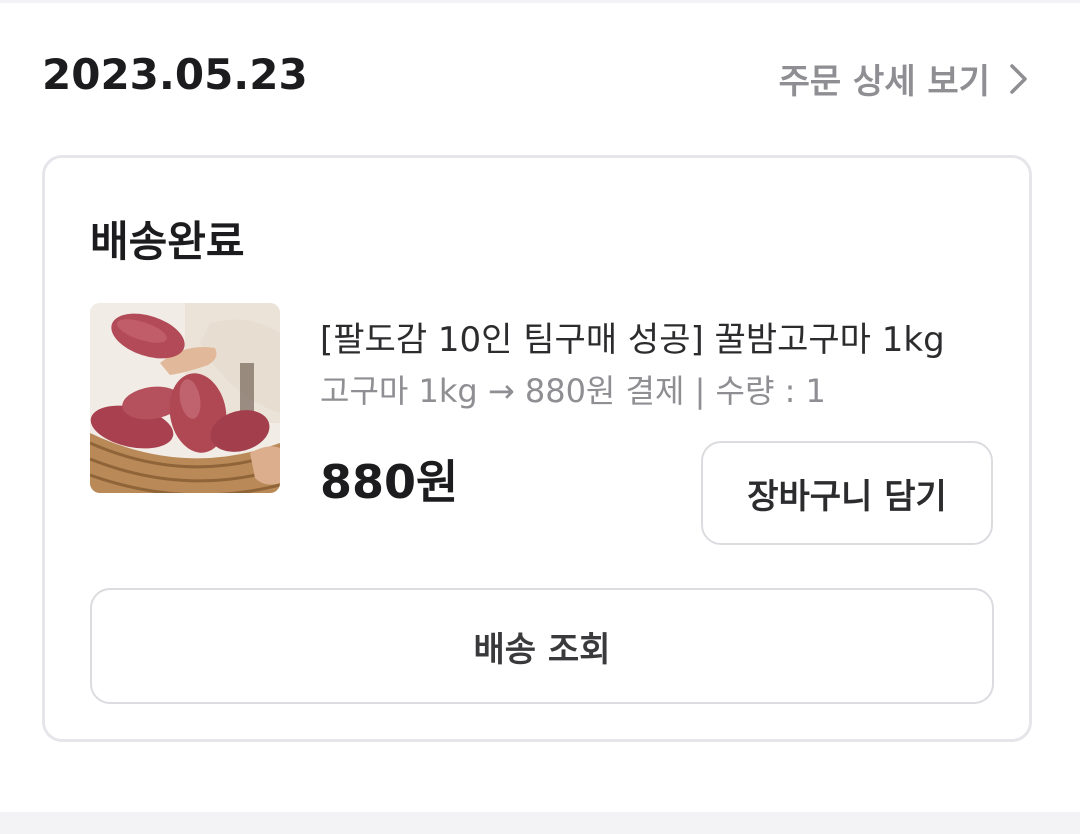 The height and width of the screenshot is (834, 1080). I want to click on order-header: 2023.05.23 주문 상세 보기, so click(540, 72).